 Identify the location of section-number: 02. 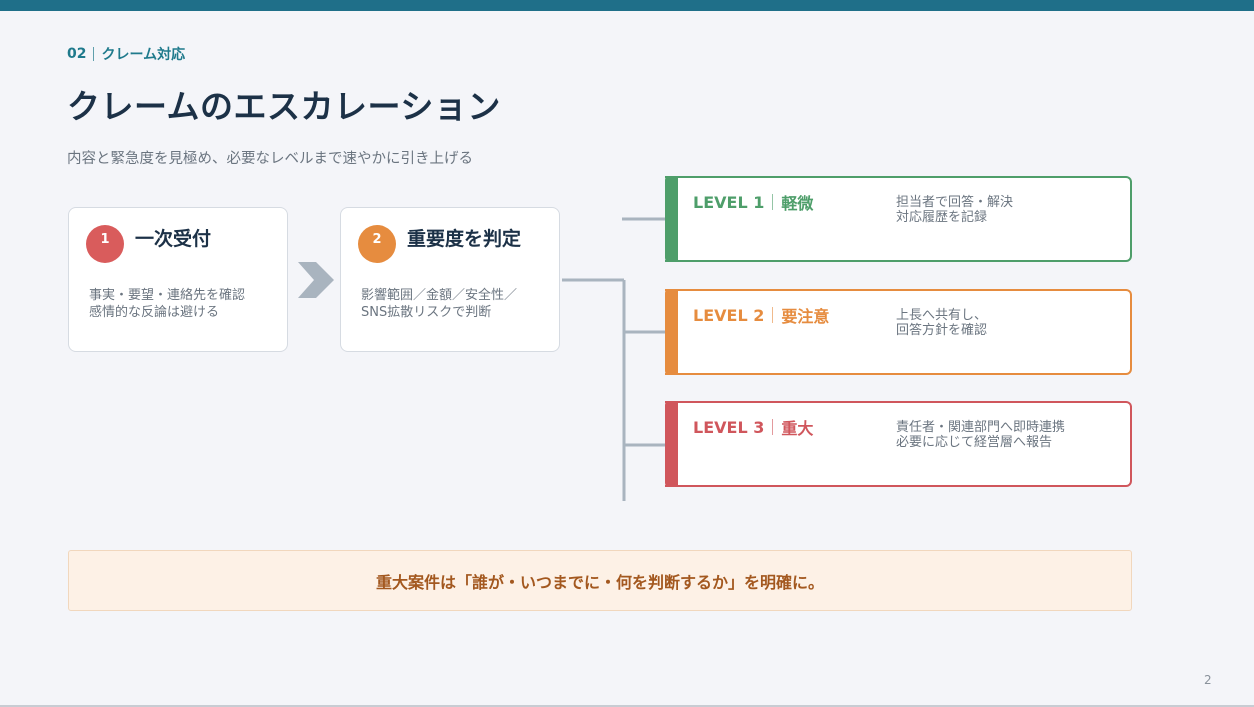
(77, 54).